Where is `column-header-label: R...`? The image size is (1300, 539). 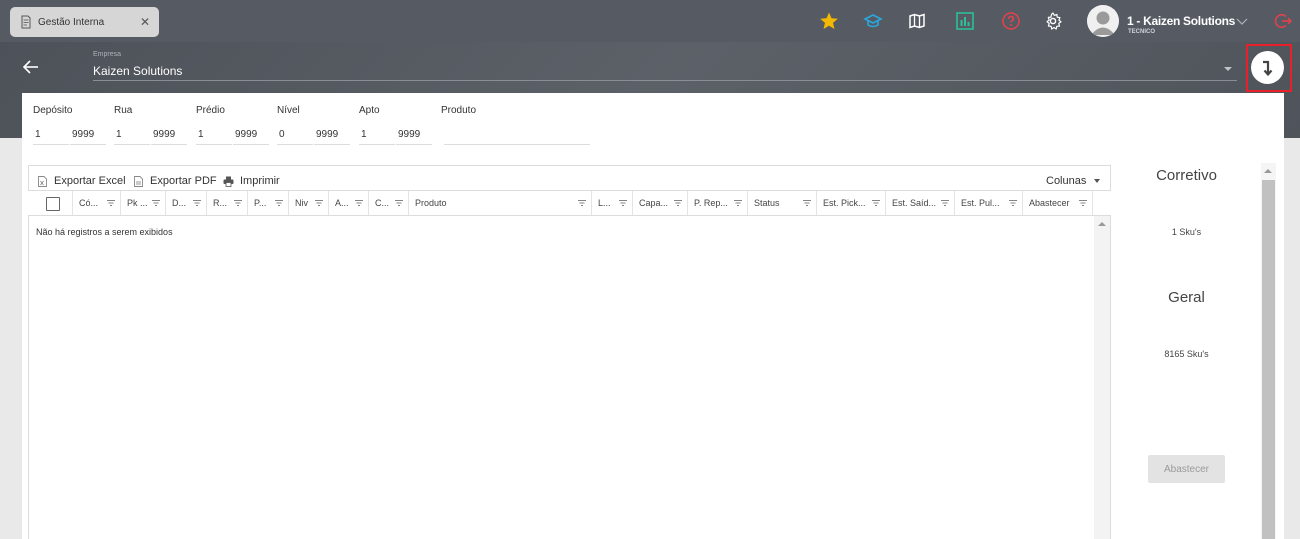 column-header-label: R... is located at coordinates (220, 203).